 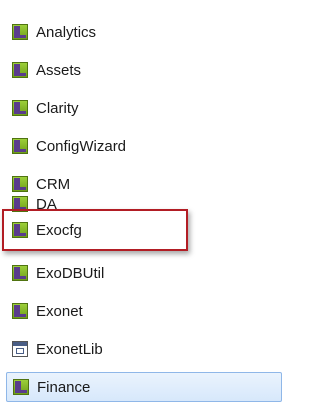 What do you see at coordinates (57, 108) in the screenshot?
I see `tree-item-label: Clarity` at bounding box center [57, 108].